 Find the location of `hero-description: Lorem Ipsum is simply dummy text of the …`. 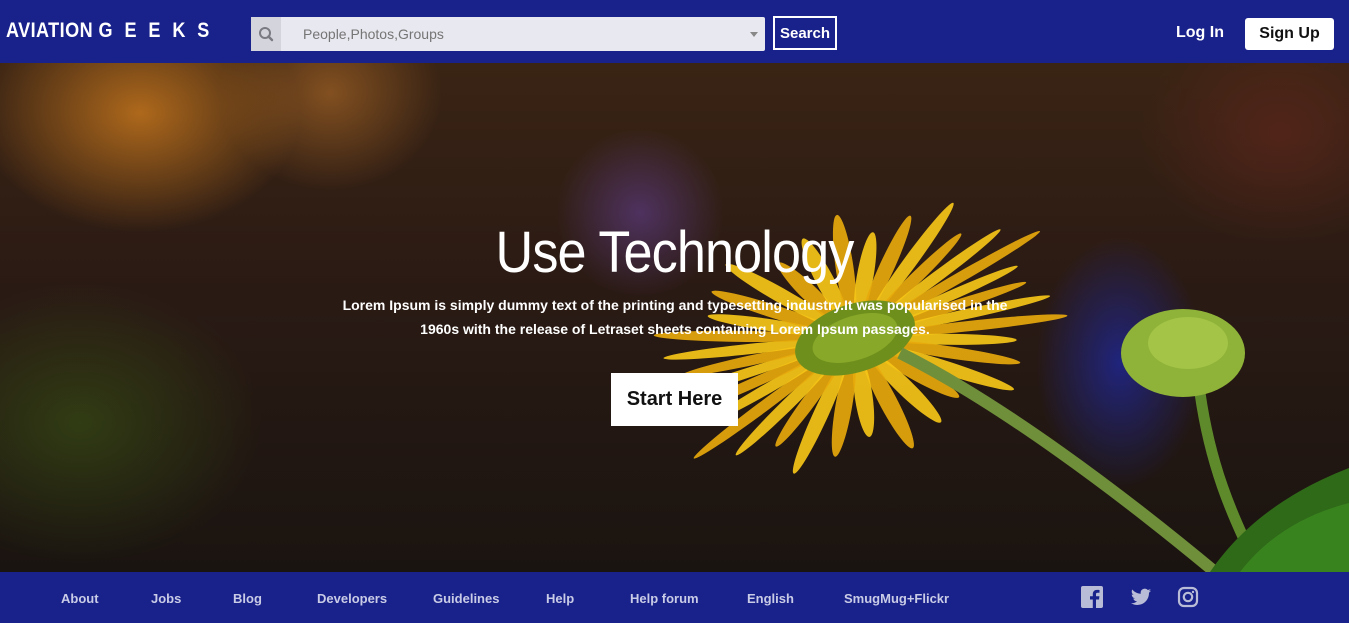

hero-description: Lorem Ipsum is simply dummy text of the … is located at coordinates (675, 317).